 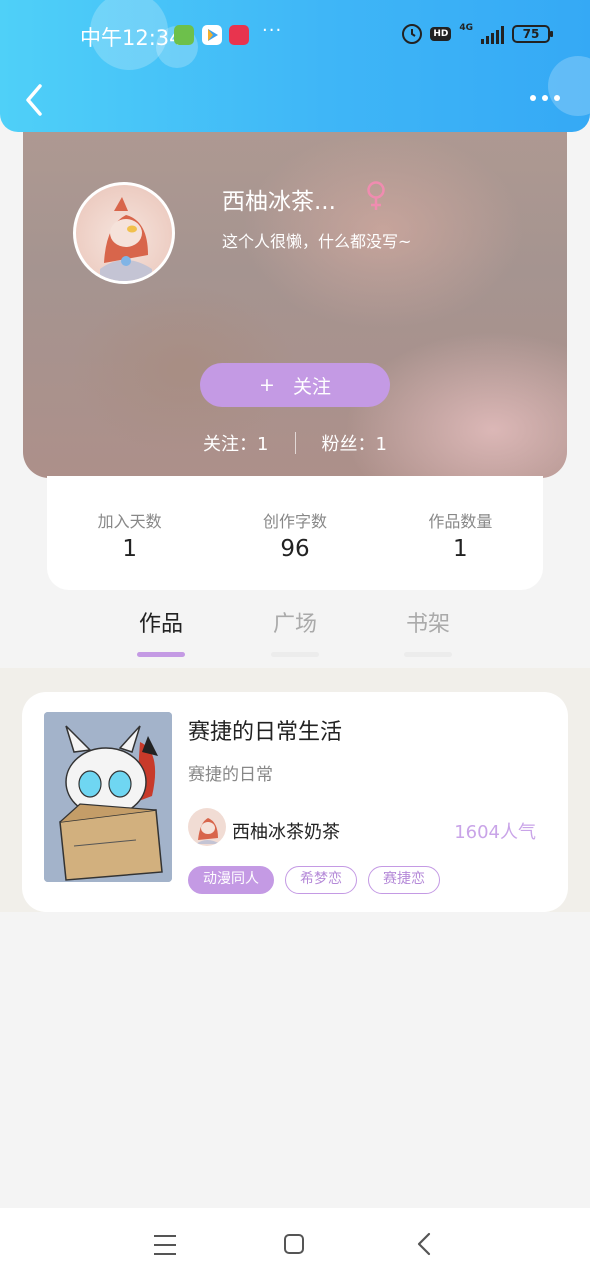 I want to click on more-notifications-icon: ···, so click(x=272, y=30).